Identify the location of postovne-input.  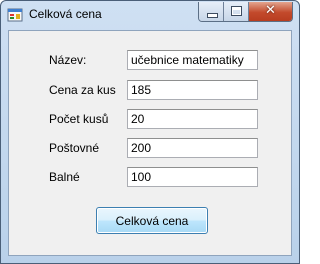
(192, 148).